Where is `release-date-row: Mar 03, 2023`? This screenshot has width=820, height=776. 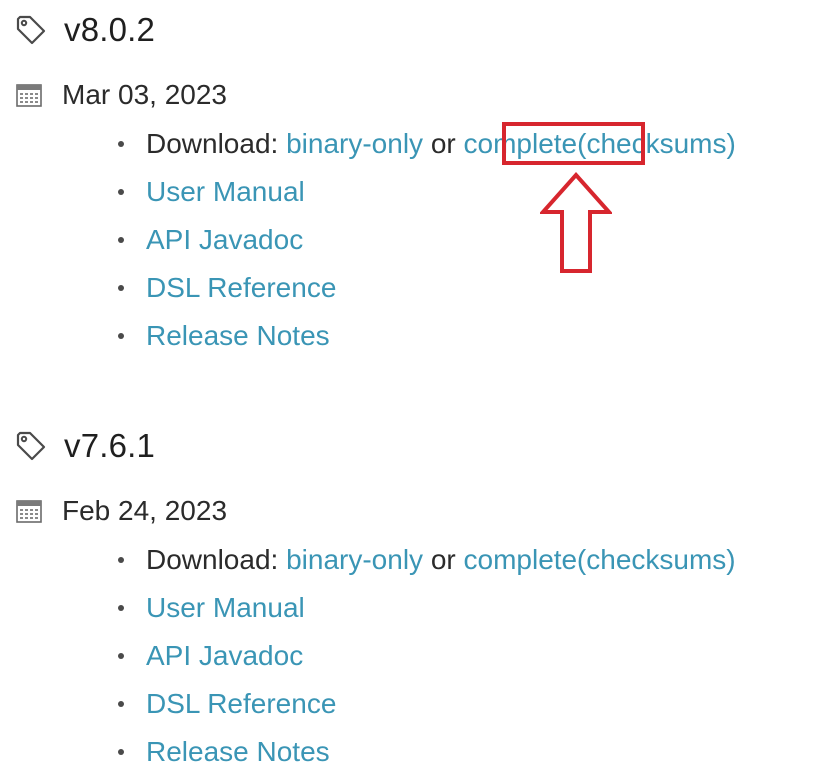
release-date-row: Mar 03, 2023 is located at coordinates (121, 95).